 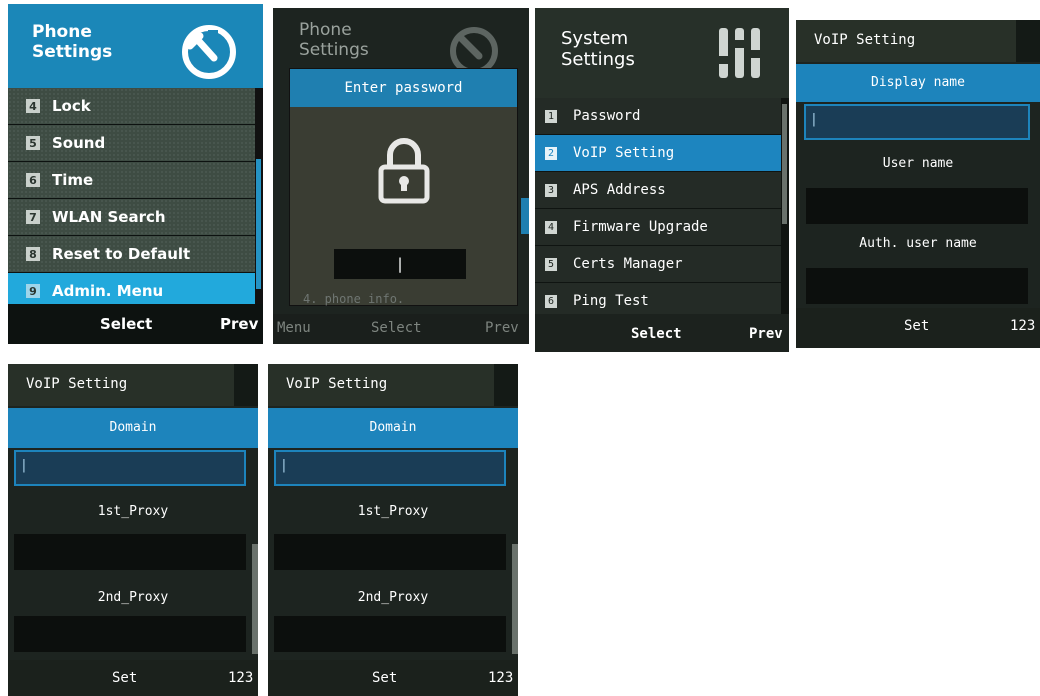 What do you see at coordinates (33, 254) in the screenshot?
I see `item-number: 8` at bounding box center [33, 254].